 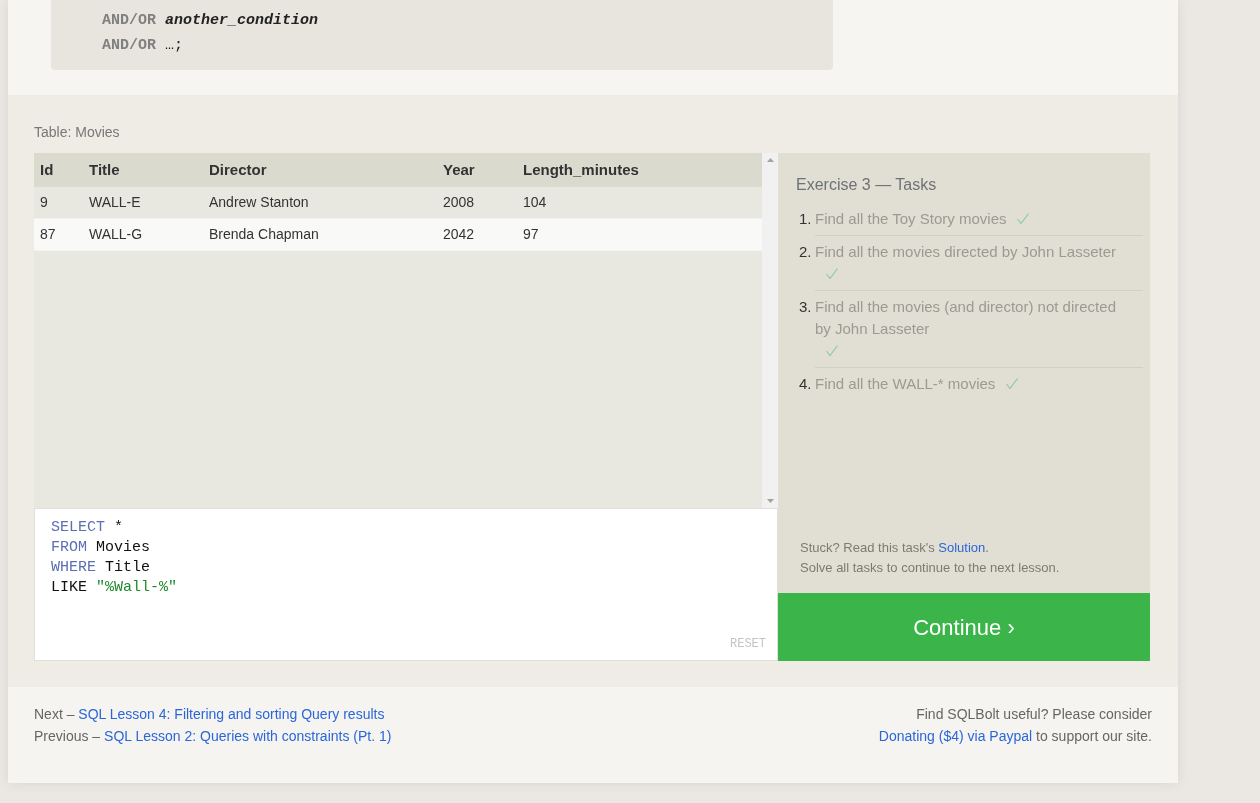 I want to click on support-text: Donating ($4) via Paypal to support our site., so click(x=1015, y=736).